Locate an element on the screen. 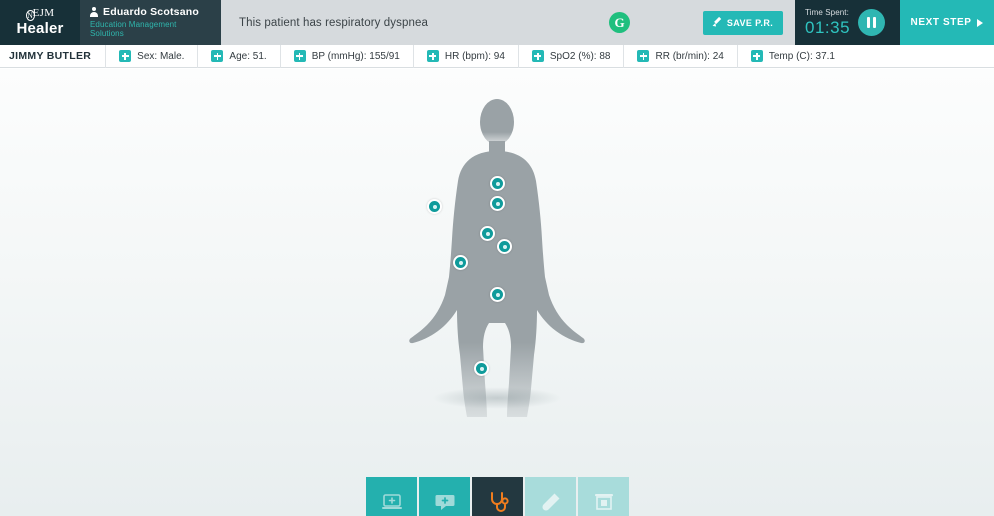 The height and width of the screenshot is (516, 994). vital-label: SpO2 (%): 88 is located at coordinates (580, 56).